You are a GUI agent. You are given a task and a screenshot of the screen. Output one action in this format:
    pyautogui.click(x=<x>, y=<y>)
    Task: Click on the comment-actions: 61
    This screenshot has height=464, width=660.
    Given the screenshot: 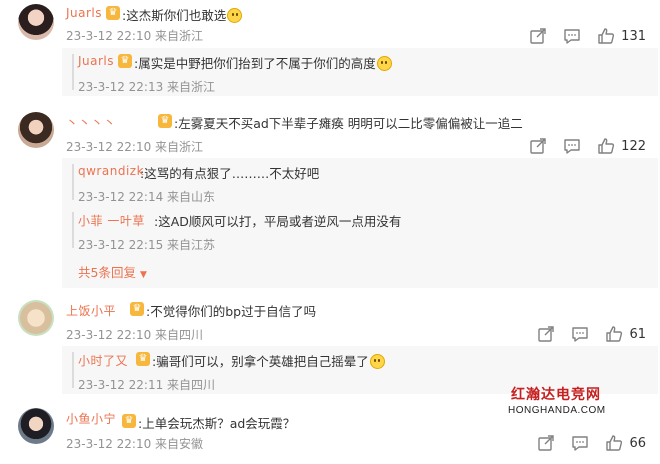 What is the action you would take?
    pyautogui.click(x=583, y=334)
    